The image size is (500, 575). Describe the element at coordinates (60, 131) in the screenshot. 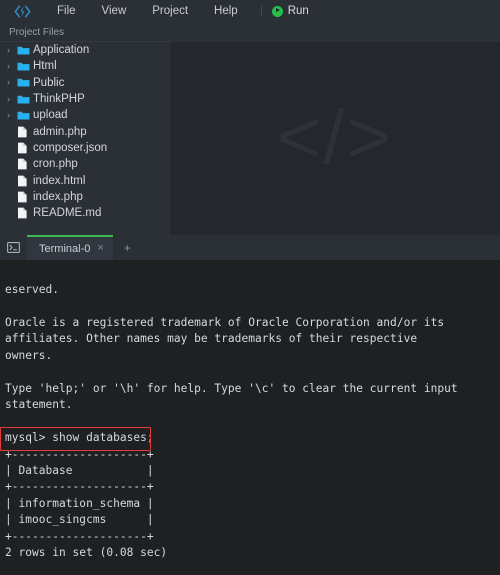

I see `tree-item-label: admin.php` at that location.